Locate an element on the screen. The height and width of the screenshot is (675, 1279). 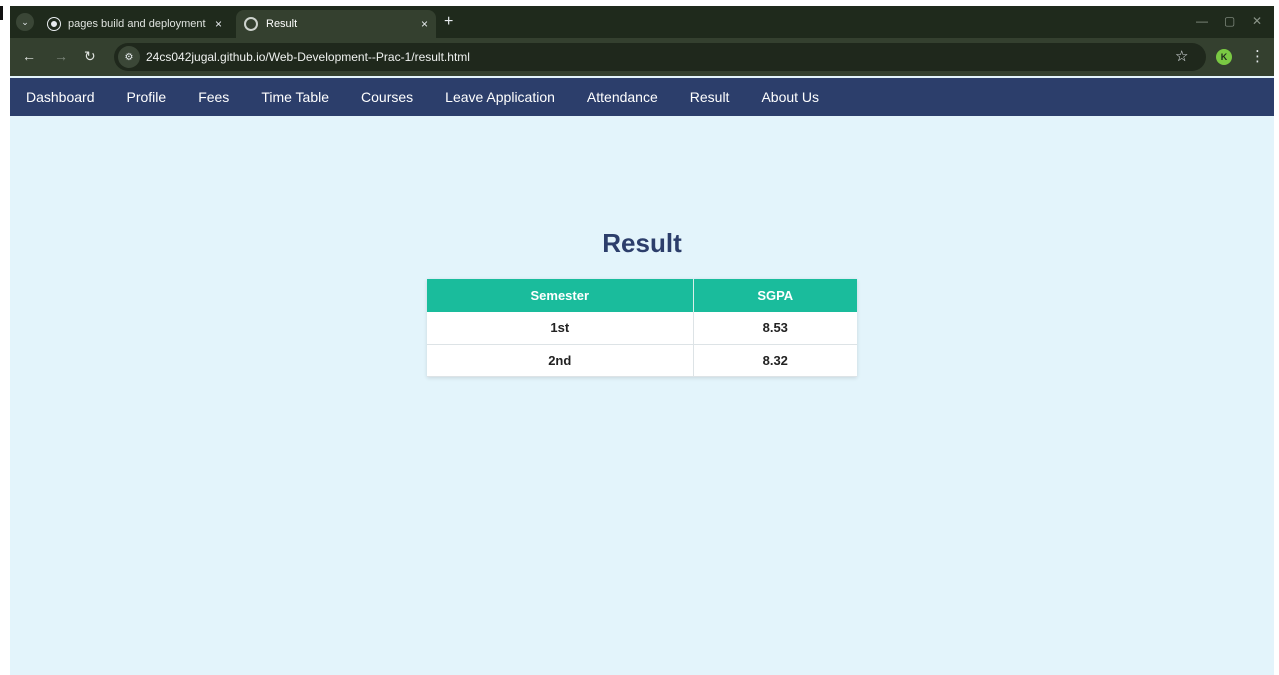
bookmark-star-icon: ☆ is located at coordinates (1181, 56).